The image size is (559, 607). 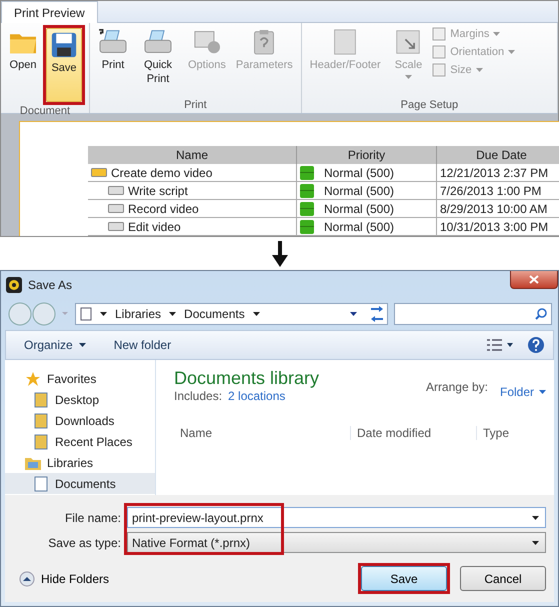 What do you see at coordinates (498, 155) in the screenshot?
I see `column-header: Due Date` at bounding box center [498, 155].